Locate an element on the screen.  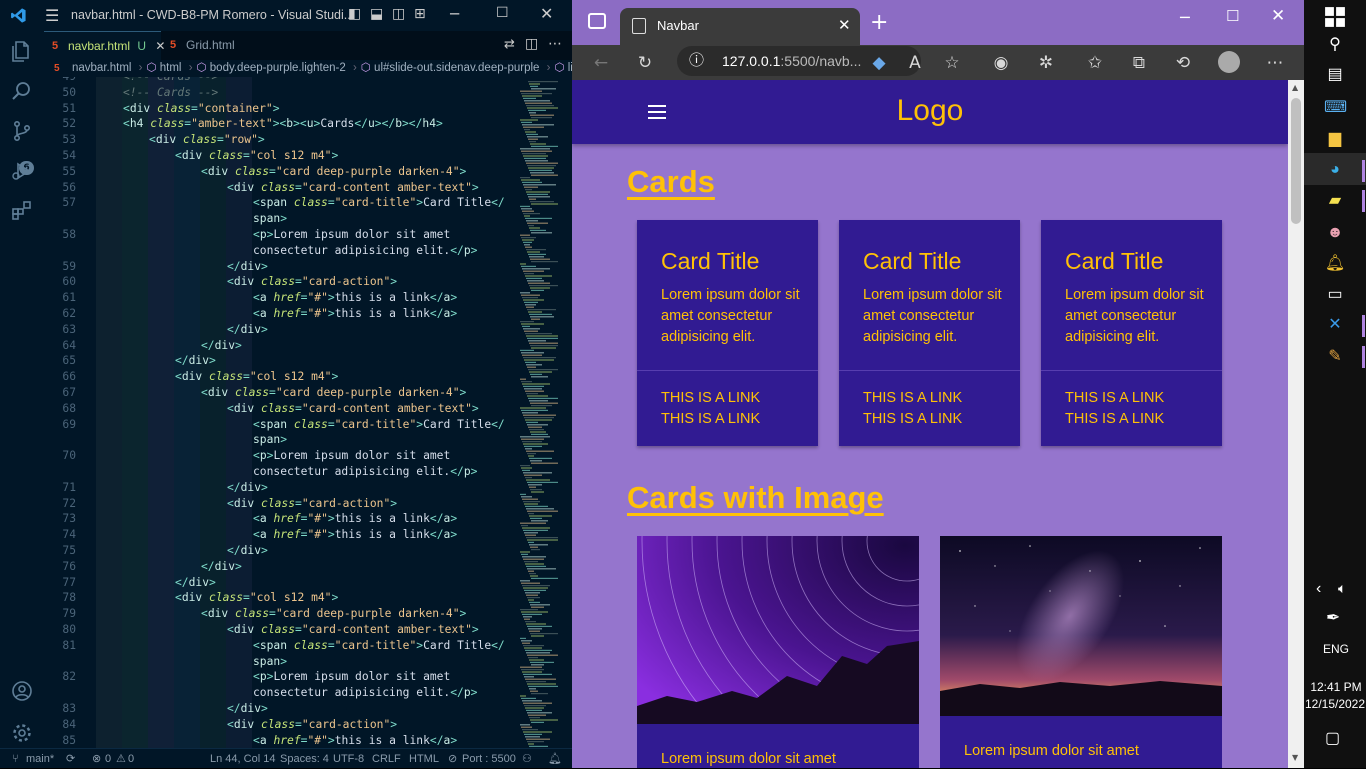
code-line: 59 </div> is located at coordinates (281, 267).